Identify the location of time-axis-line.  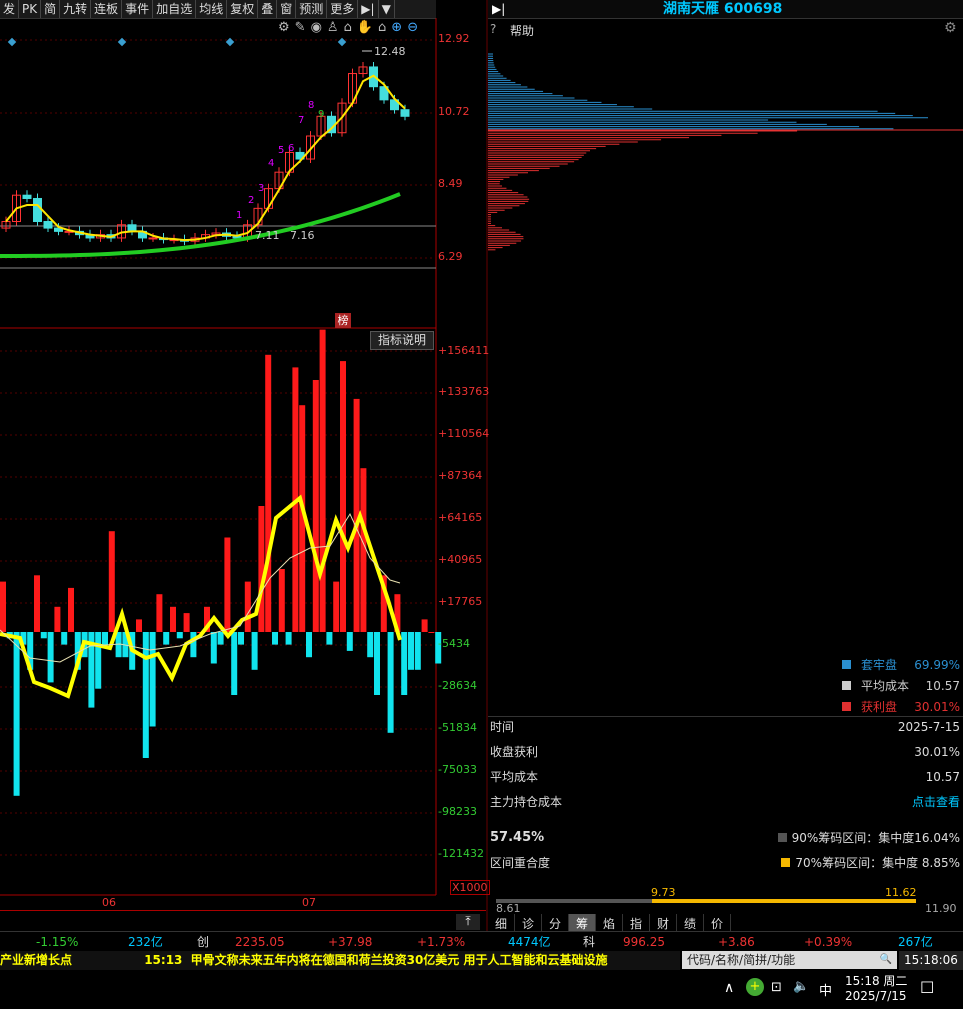
(243, 910).